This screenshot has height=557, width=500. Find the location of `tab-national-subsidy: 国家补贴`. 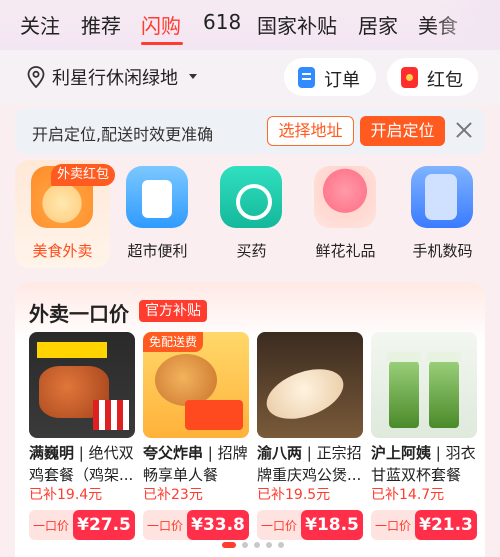

tab-national-subsidy: 国家补贴 is located at coordinates (297, 24).